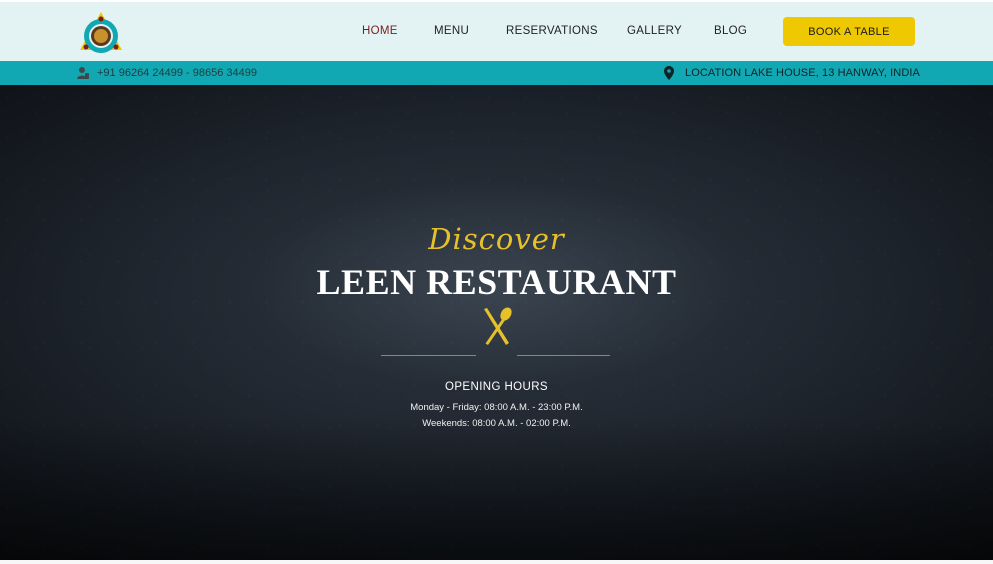 The width and height of the screenshot is (993, 564). I want to click on hero-script-heading: Discover, so click(496, 239).